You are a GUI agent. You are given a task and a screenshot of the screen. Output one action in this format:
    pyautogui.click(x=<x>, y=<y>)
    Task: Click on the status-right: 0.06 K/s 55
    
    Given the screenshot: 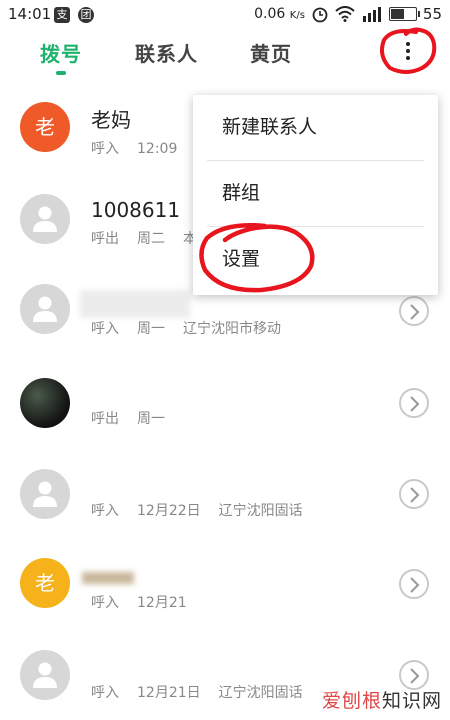 What is the action you would take?
    pyautogui.click(x=348, y=14)
    